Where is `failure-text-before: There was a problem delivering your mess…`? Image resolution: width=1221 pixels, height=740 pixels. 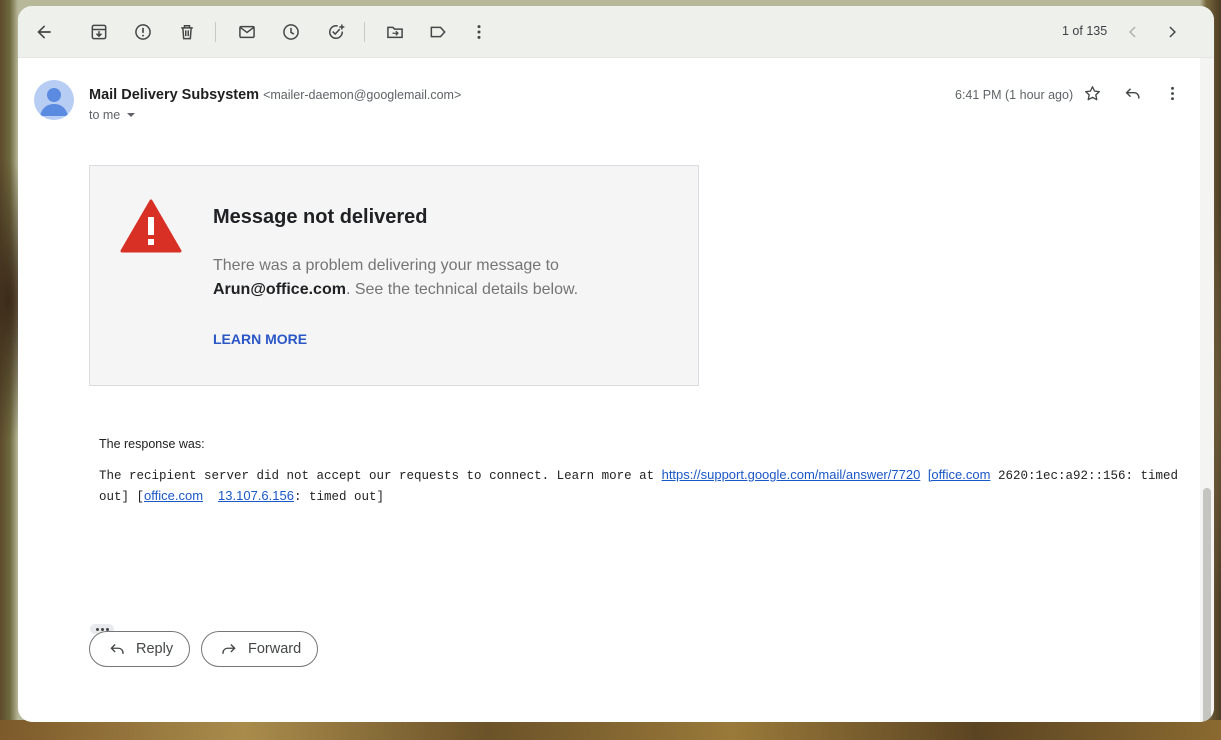 failure-text-before: There was a problem delivering your mess… is located at coordinates (386, 265).